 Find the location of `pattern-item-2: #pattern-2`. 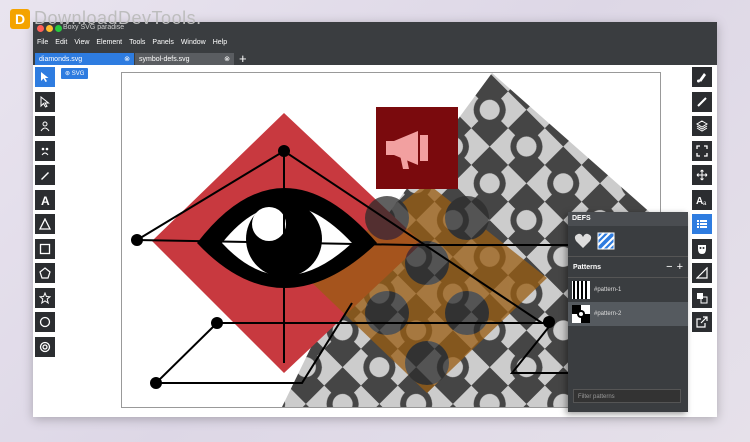

pattern-item-2: #pattern-2 is located at coordinates (628, 314).